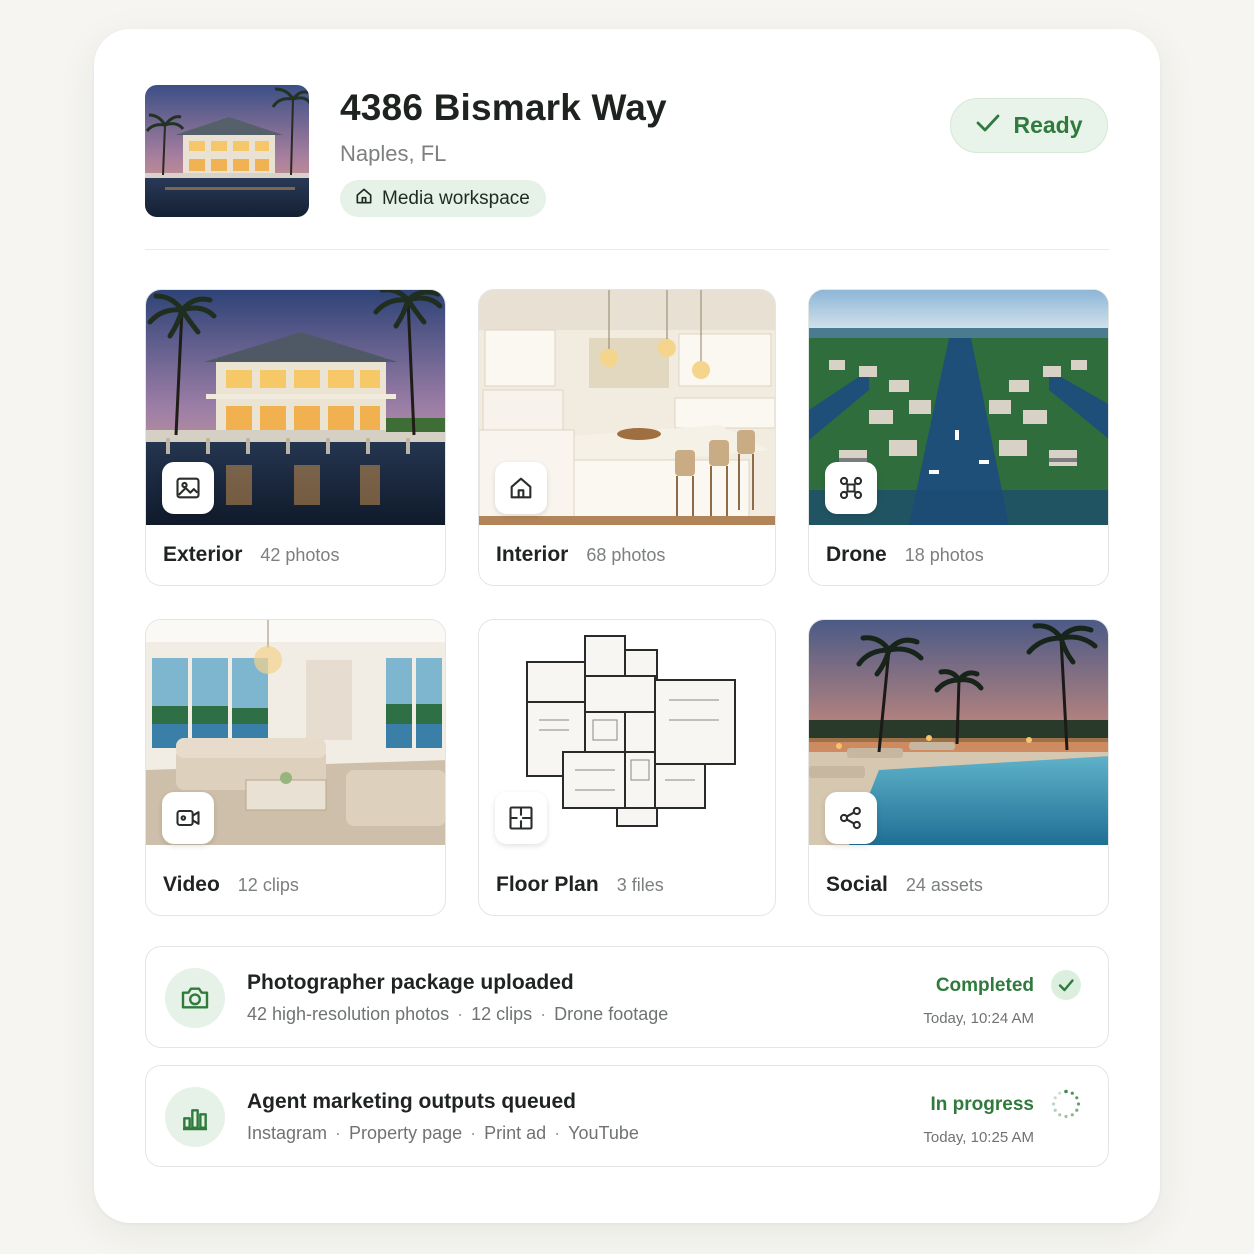  What do you see at coordinates (626, 555) in the screenshot?
I see `category-count: 68 photos` at bounding box center [626, 555].